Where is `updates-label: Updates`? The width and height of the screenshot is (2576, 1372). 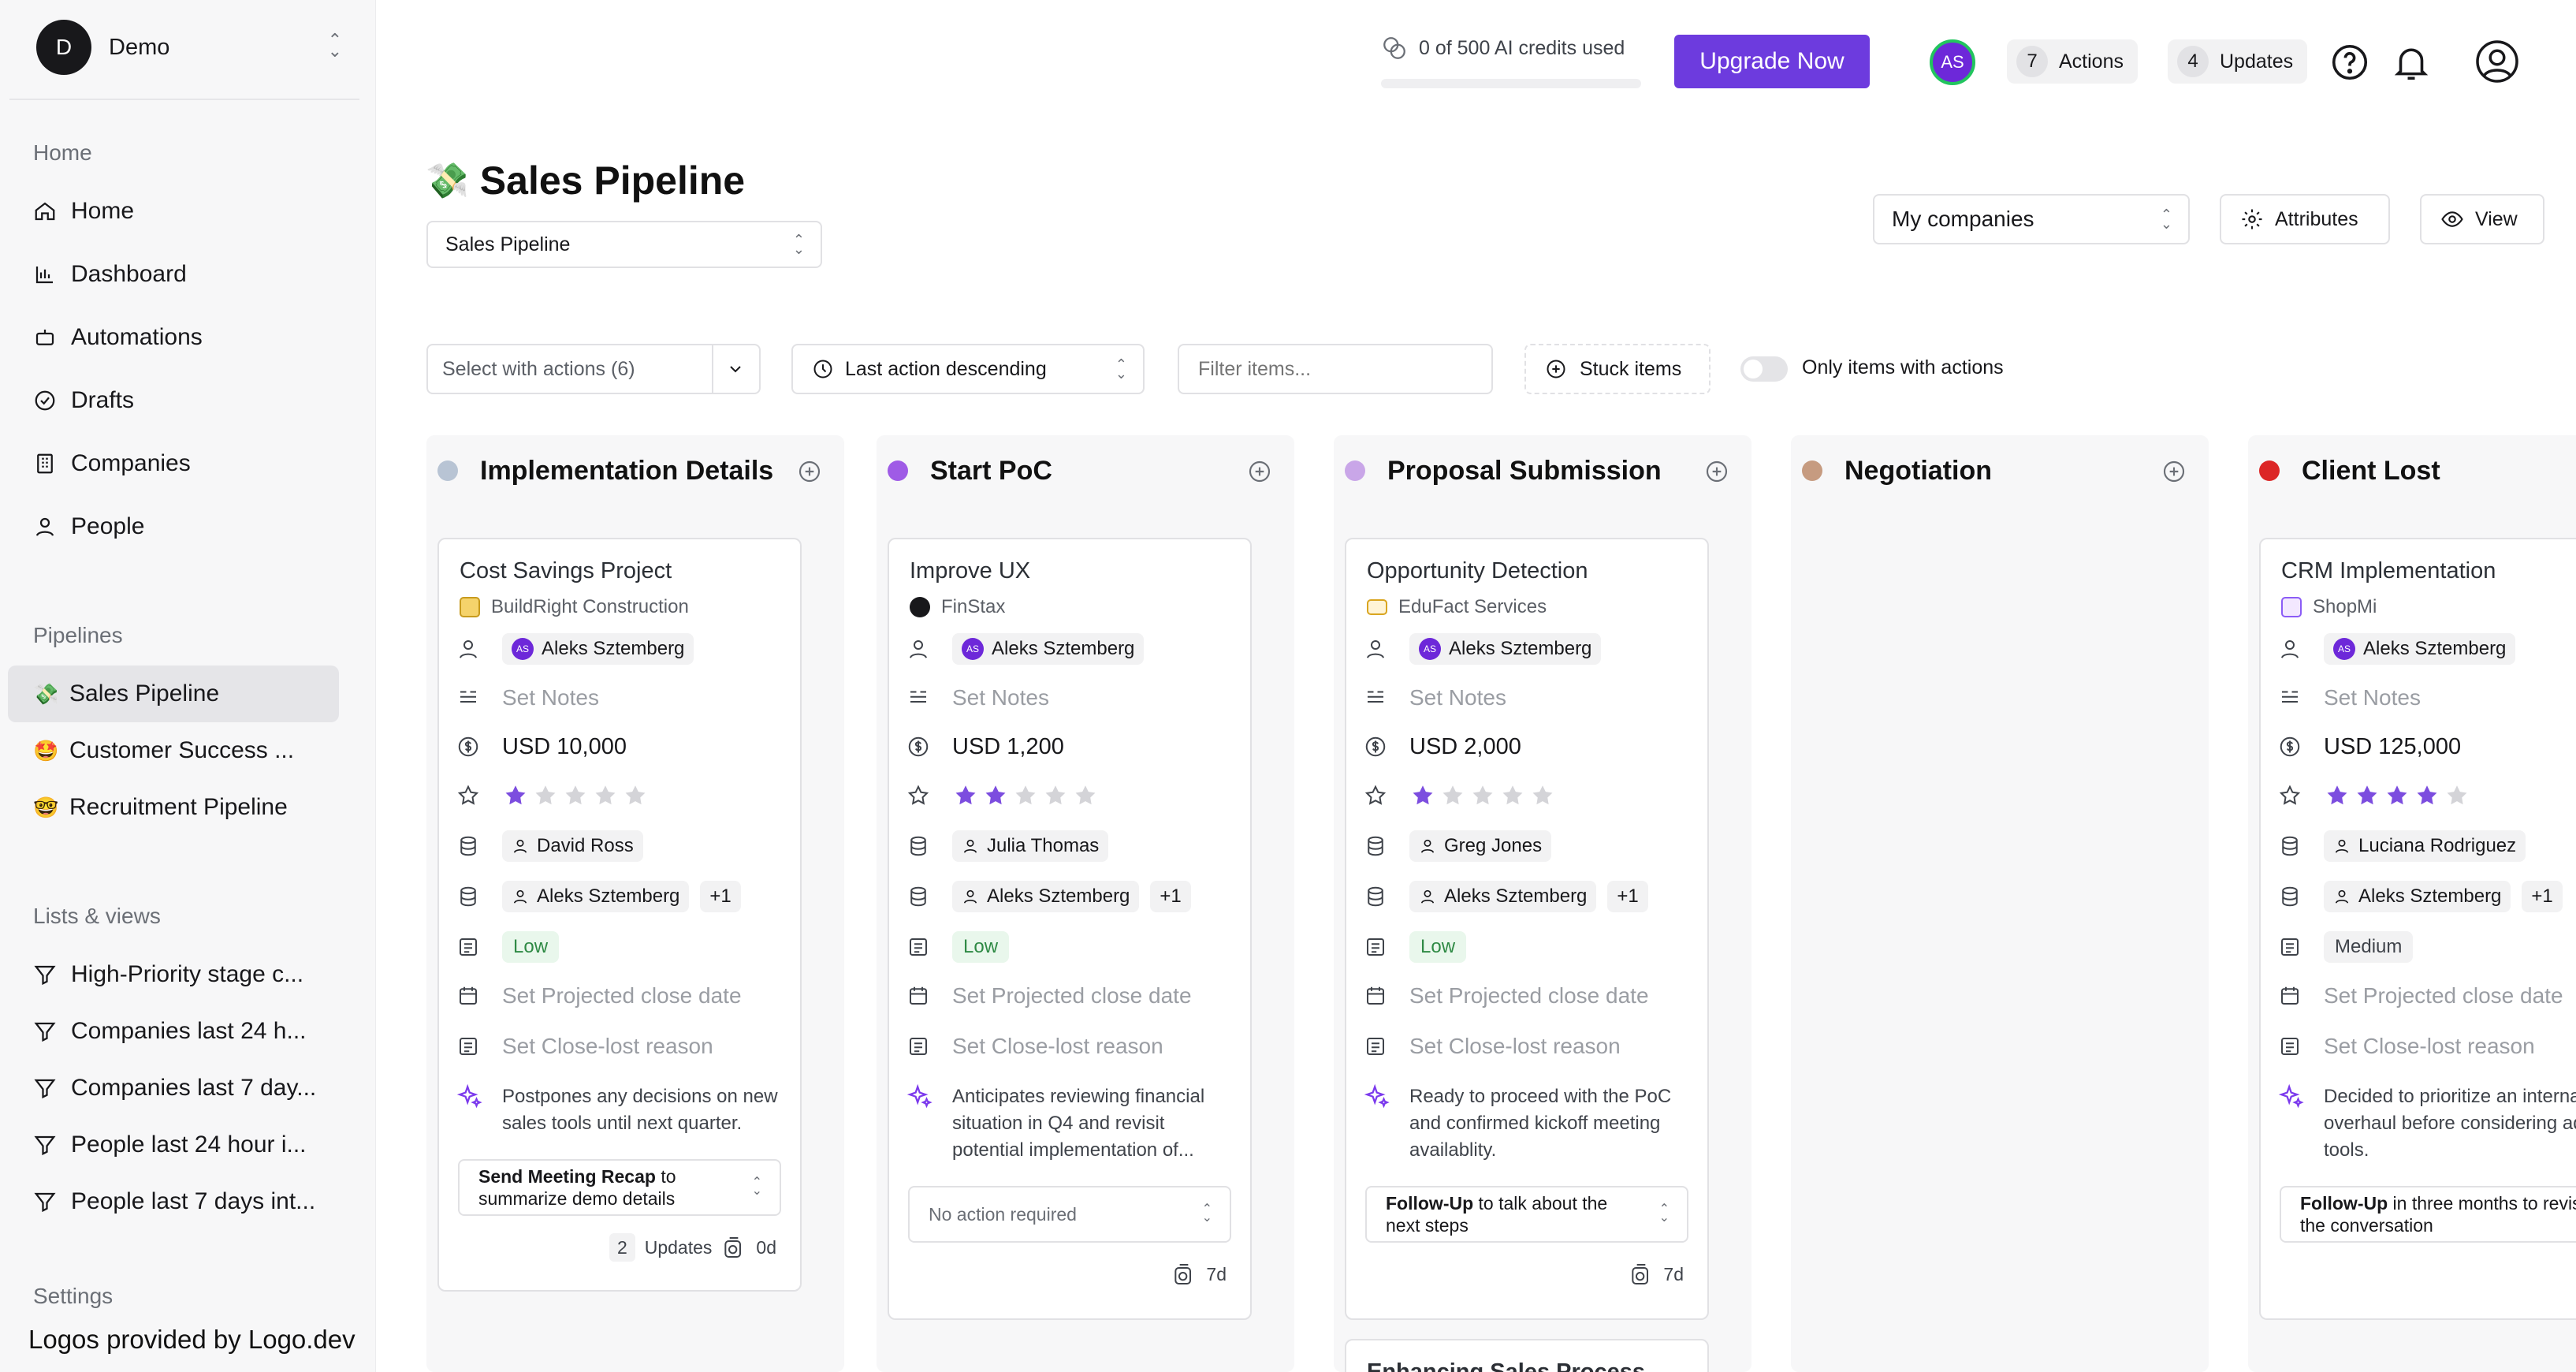 updates-label: Updates is located at coordinates (679, 1247).